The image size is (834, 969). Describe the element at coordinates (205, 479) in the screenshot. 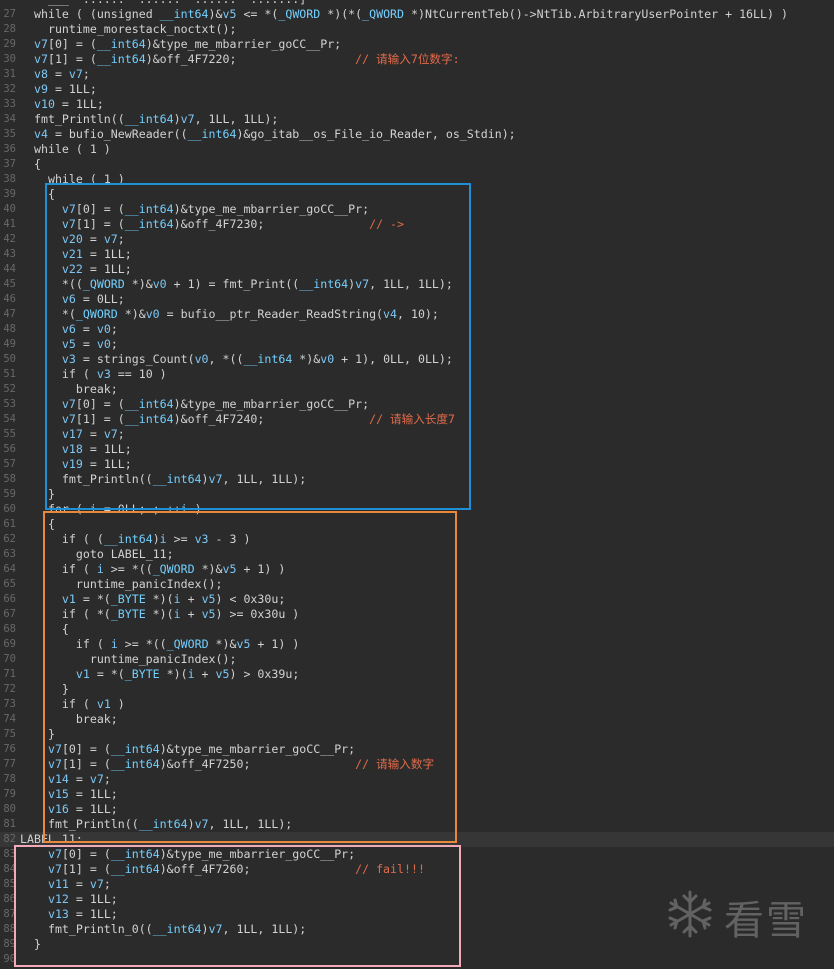

I see `code-token: )` at that location.